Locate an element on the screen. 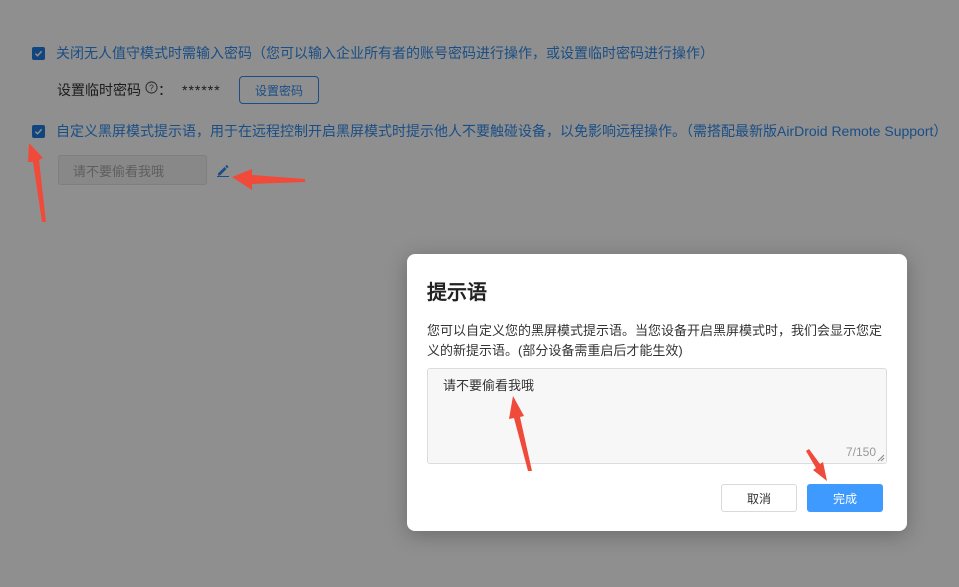 This screenshot has height=587, width=959. prompt-textarea-value: 请不要偷看我哦 is located at coordinates (489, 385).